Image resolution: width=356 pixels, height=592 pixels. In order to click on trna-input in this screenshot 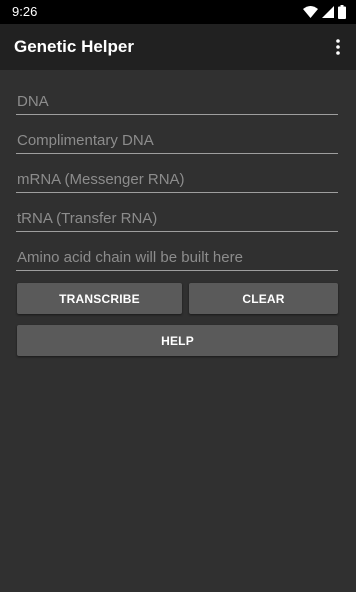, I will do `click(177, 219)`.